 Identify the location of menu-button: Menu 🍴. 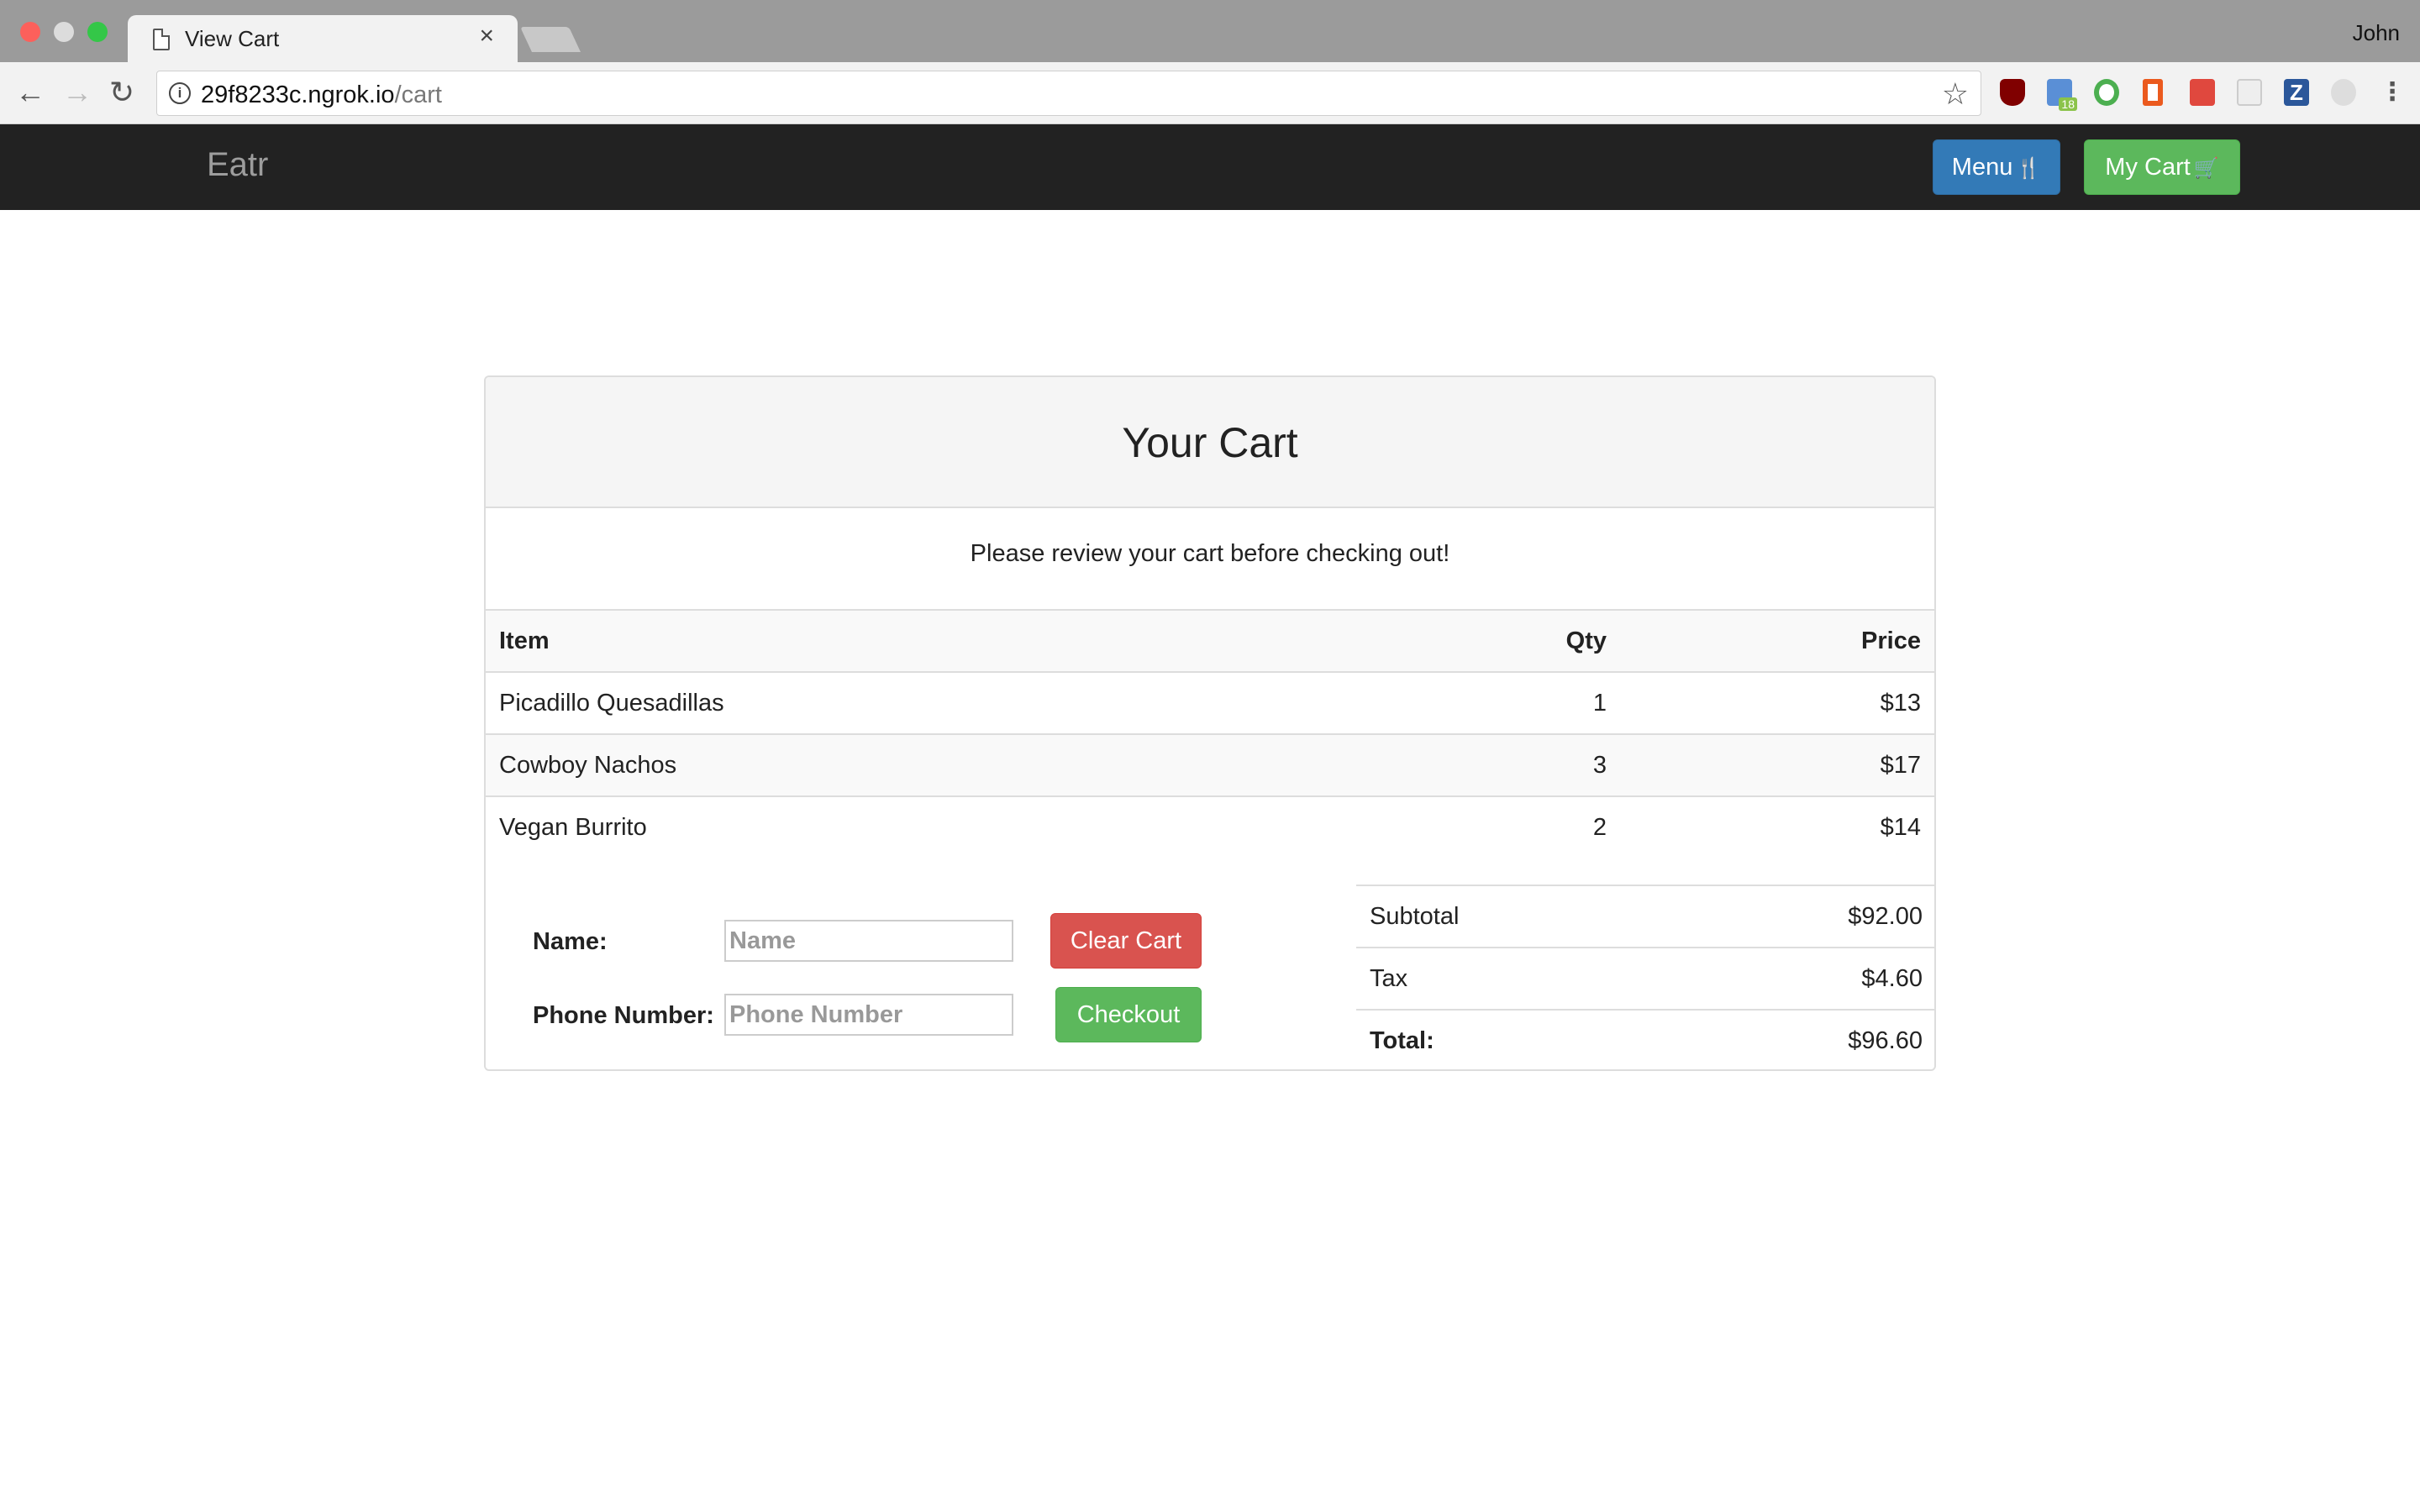
(1996, 167).